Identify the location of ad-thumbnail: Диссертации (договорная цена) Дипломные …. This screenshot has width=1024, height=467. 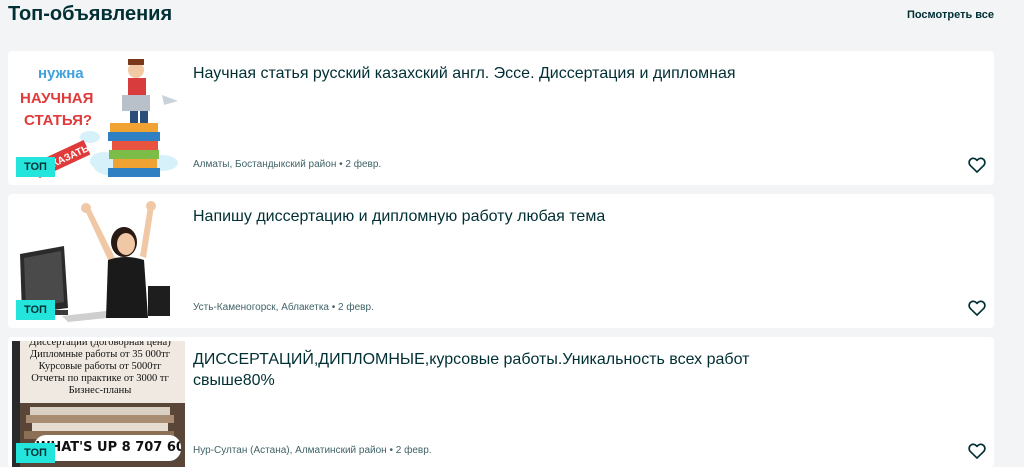
(98, 404).